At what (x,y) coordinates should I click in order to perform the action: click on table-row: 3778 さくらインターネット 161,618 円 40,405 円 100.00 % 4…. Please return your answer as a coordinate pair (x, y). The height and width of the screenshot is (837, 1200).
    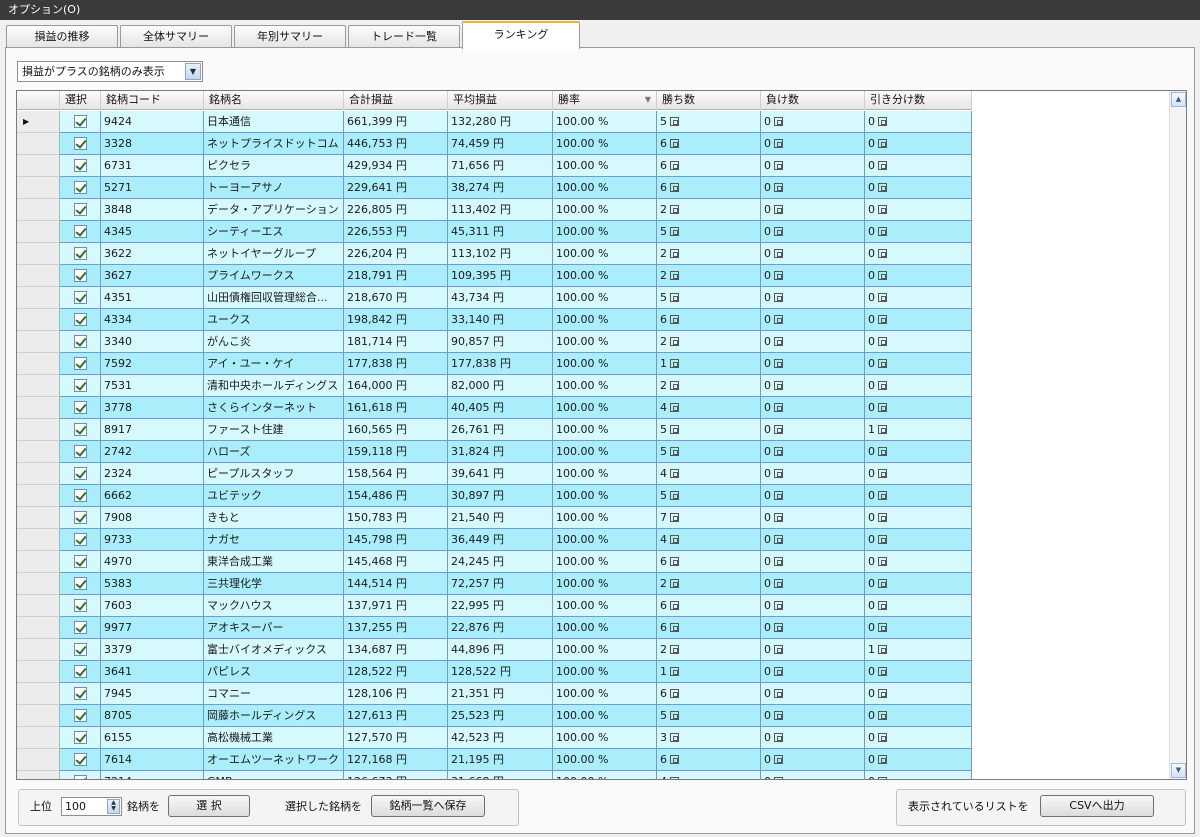
    Looking at the image, I should click on (494, 408).